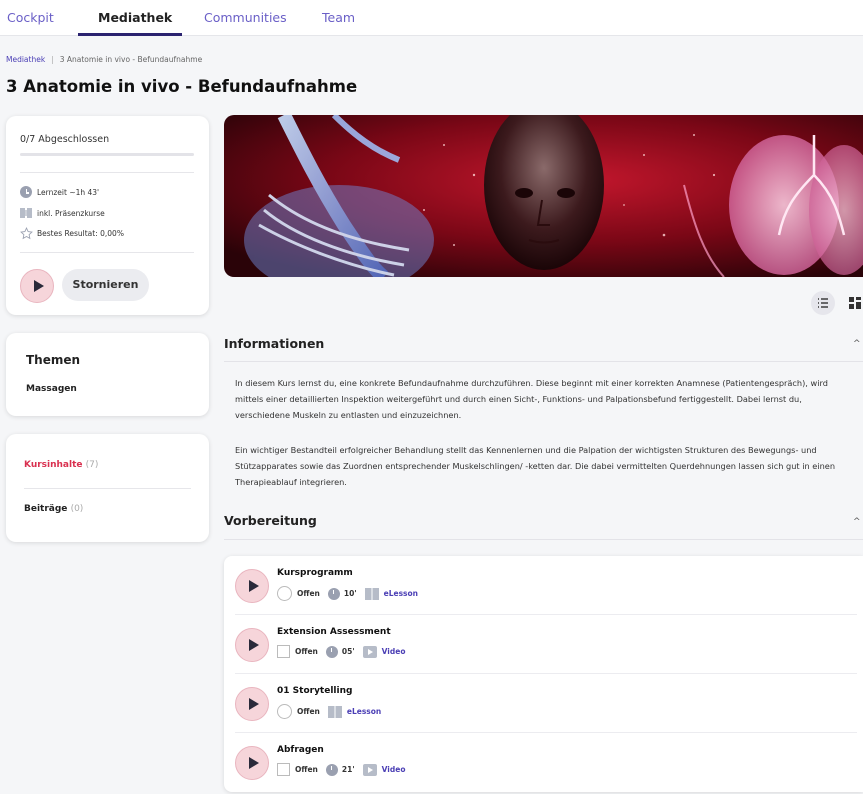  I want to click on start-course-play-button, so click(37, 286).